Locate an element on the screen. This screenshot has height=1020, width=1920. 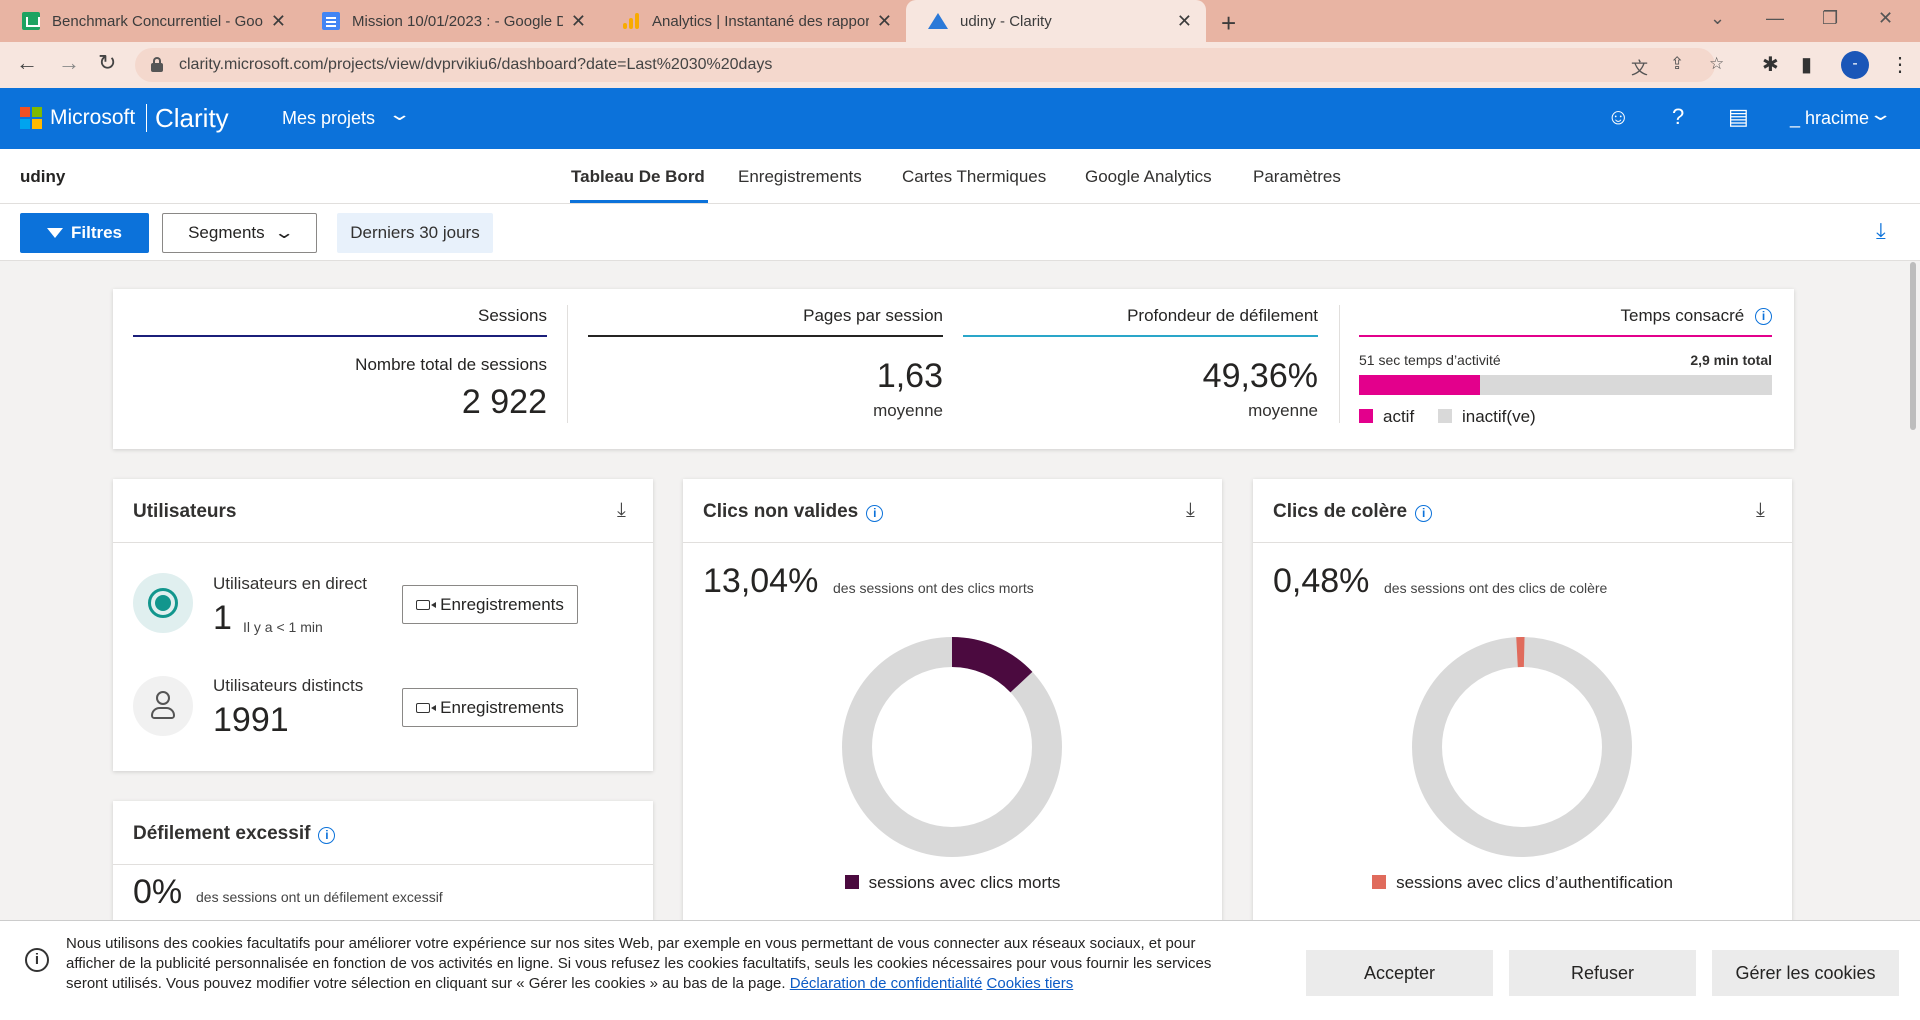
brand-microsoft: Microsoft is located at coordinates (92, 118).